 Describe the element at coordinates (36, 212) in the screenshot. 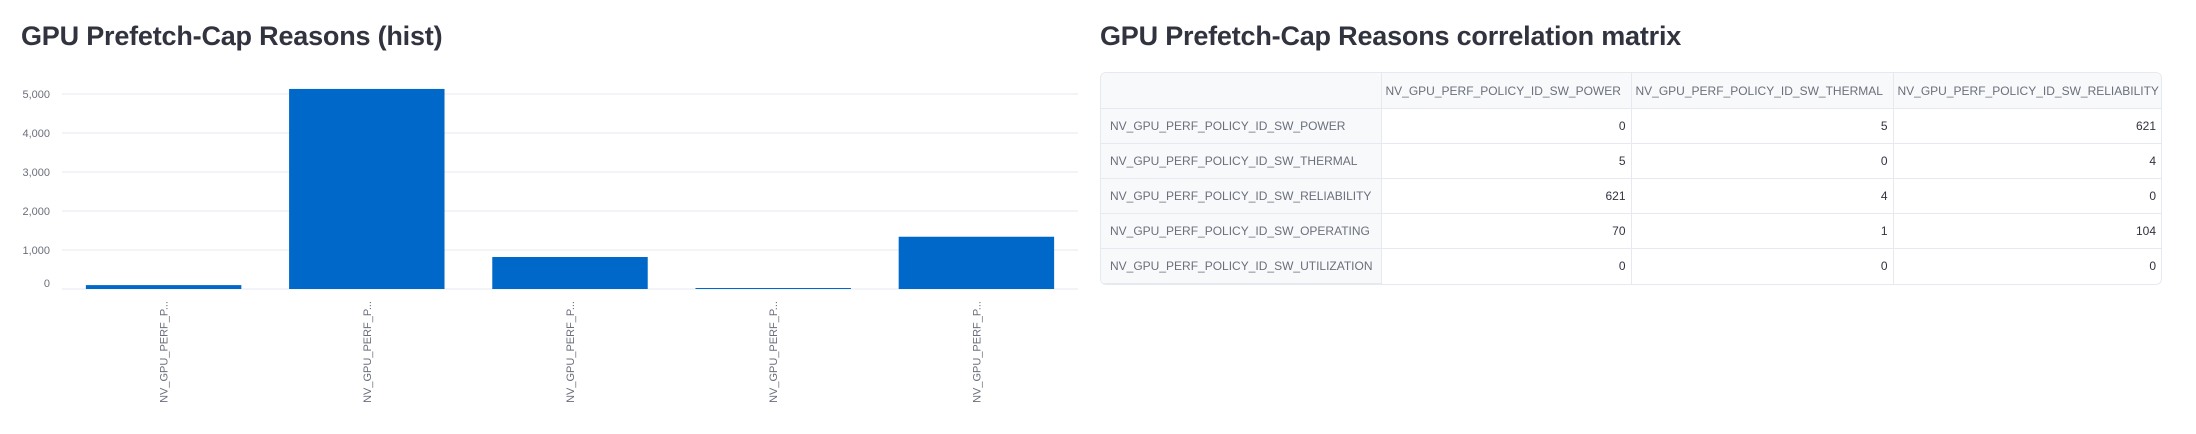

I see `y-tick-label: 2,000` at that location.